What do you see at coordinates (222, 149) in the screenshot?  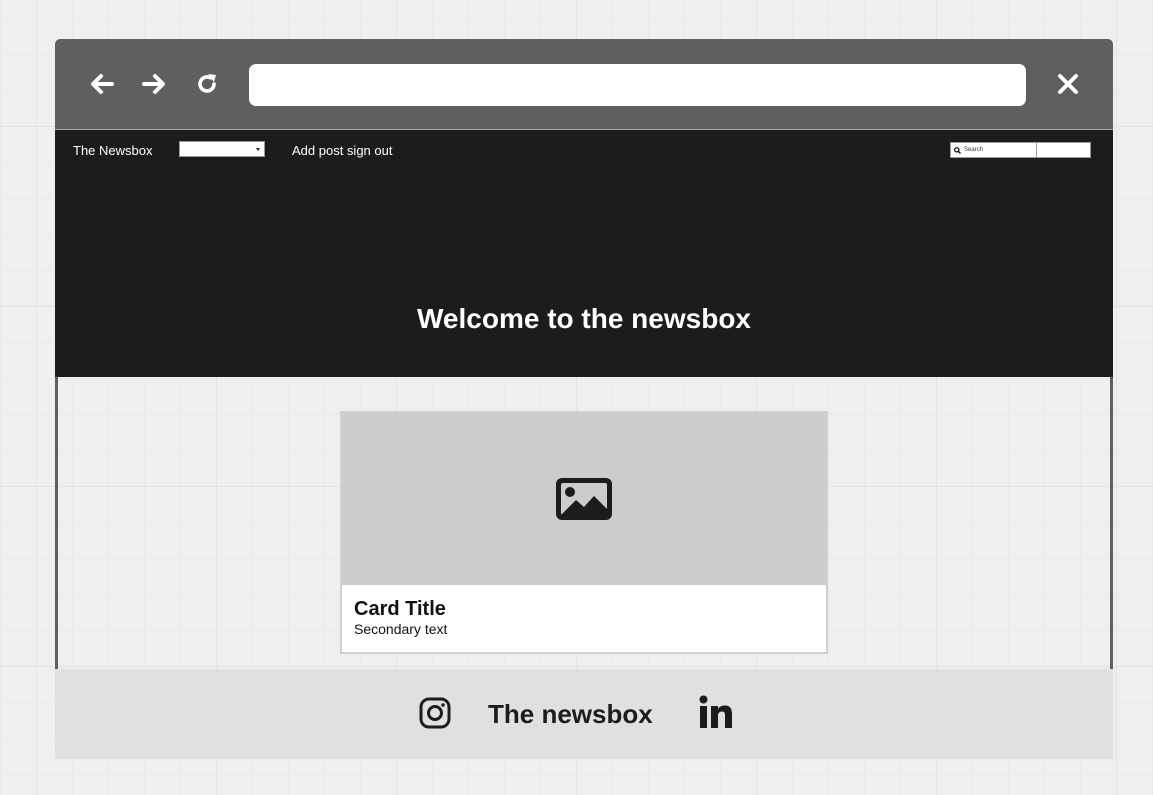 I see `nav-dropdown` at bounding box center [222, 149].